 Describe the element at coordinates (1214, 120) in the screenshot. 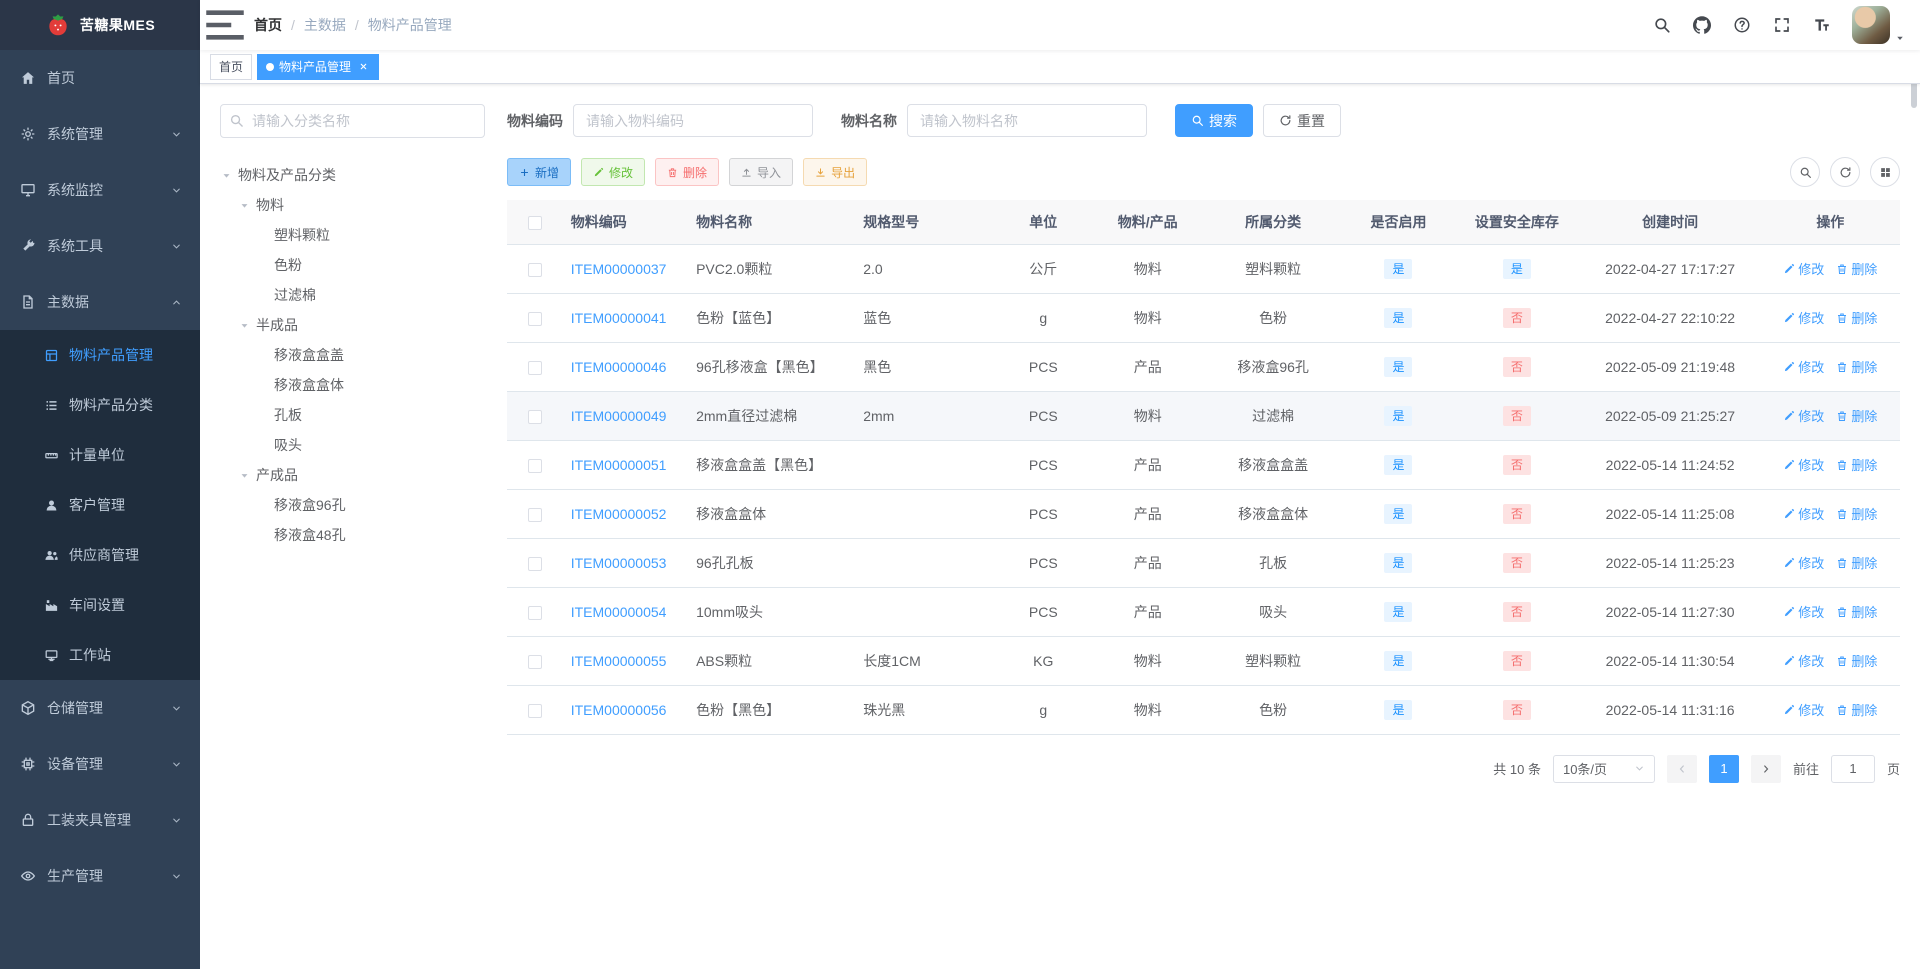

I see `search-button: 搜索` at that location.